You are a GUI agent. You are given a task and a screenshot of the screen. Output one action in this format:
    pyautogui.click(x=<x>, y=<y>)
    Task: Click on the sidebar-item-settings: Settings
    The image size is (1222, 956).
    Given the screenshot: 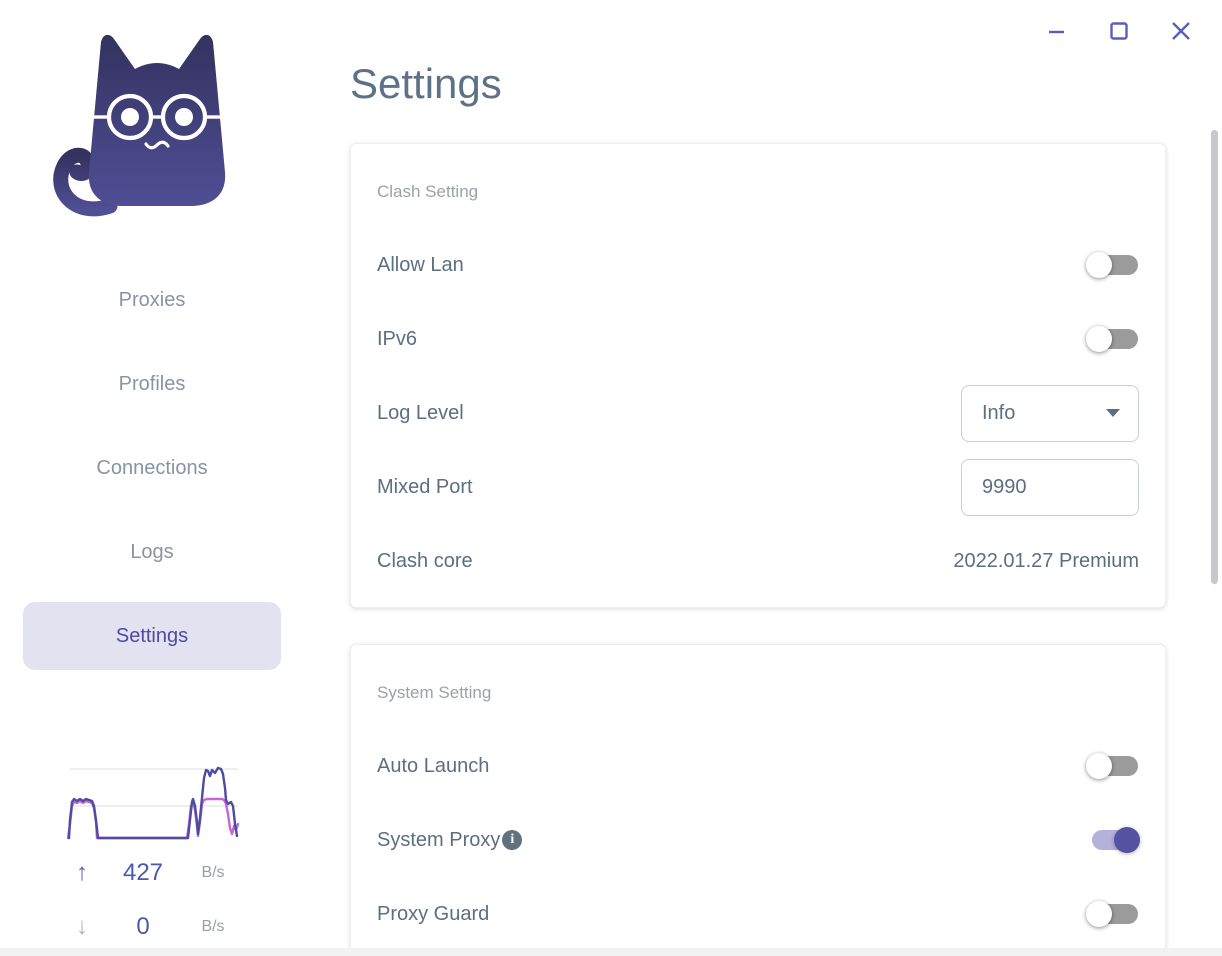 What is the action you would take?
    pyautogui.click(x=152, y=636)
    